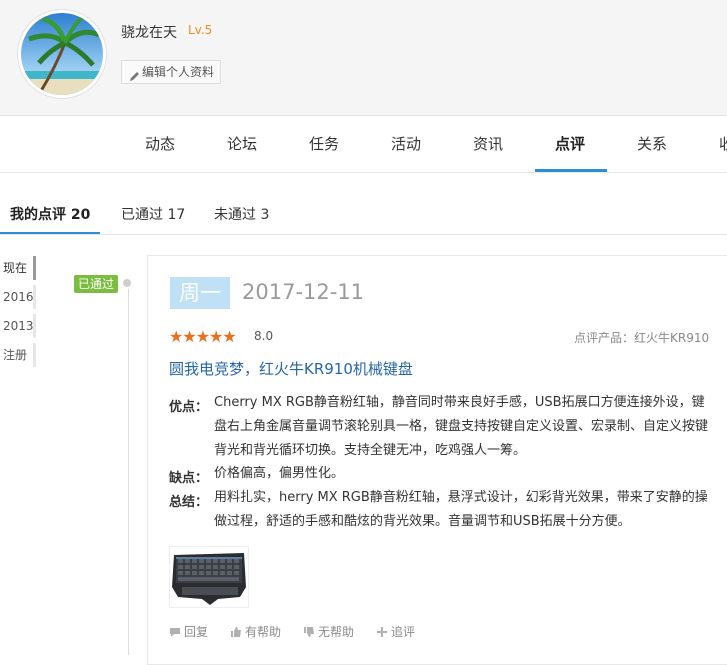 The image size is (727, 665). I want to click on follow-up-label: 追评, so click(403, 632).